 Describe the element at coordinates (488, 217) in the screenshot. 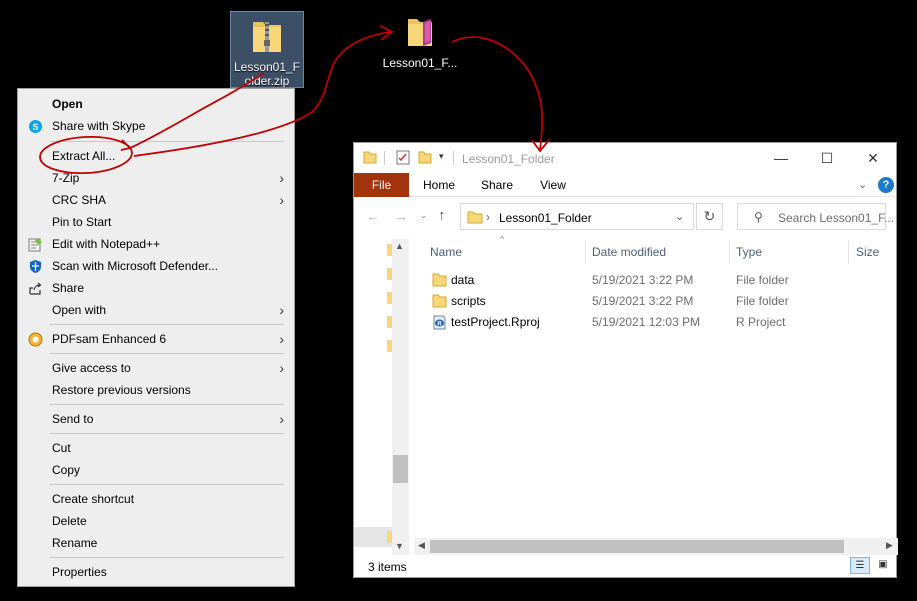

I see `breadcrumb-chevron-icon: ›` at that location.